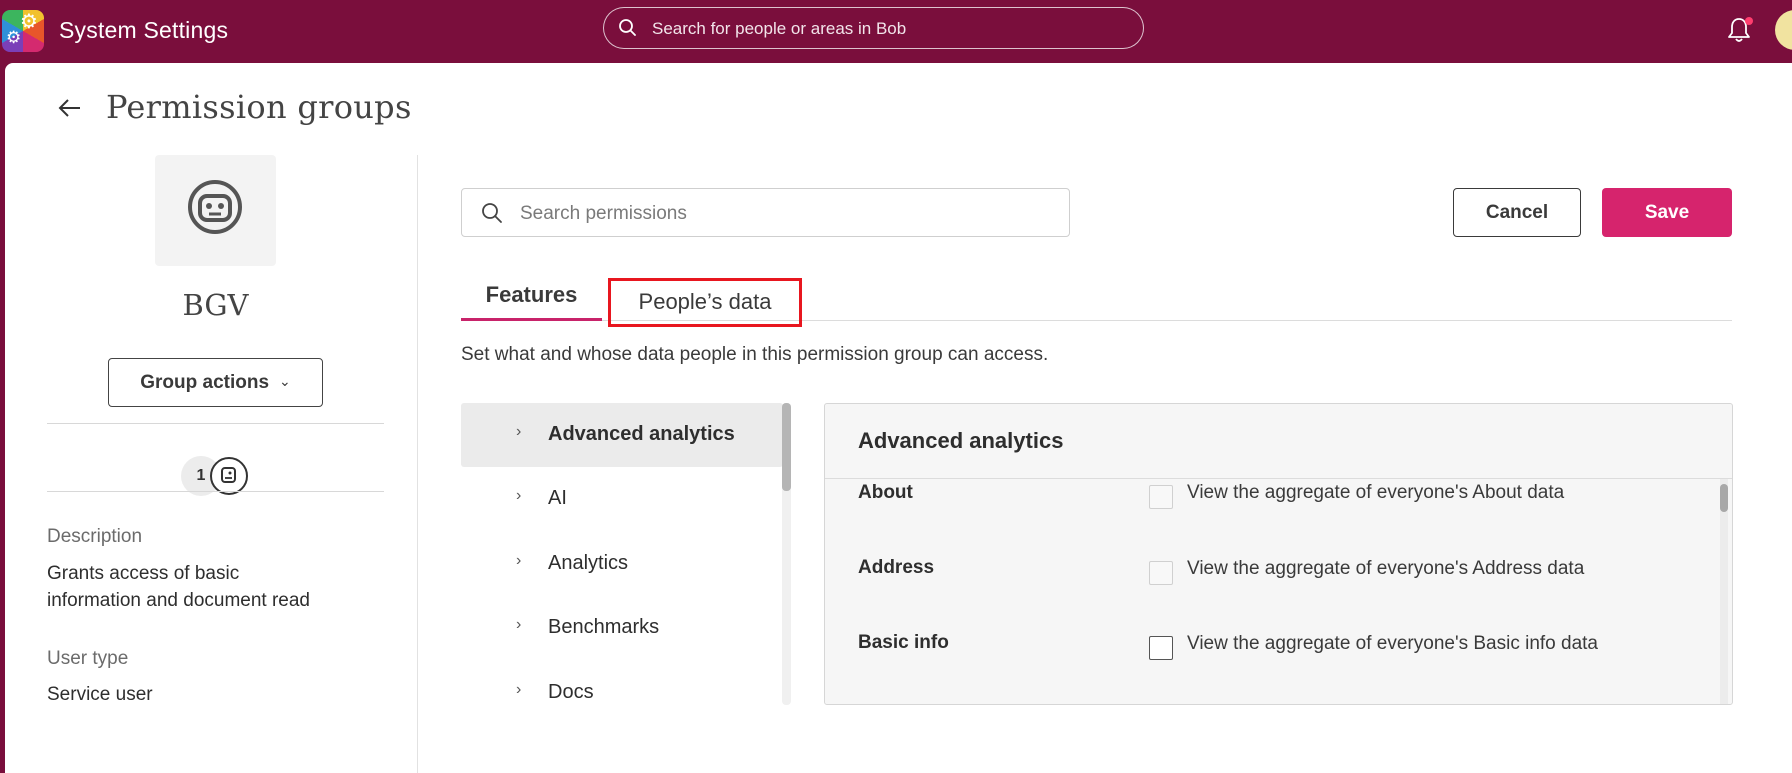 The image size is (1792, 773). What do you see at coordinates (641, 434) in the screenshot?
I see `category-label: Advanced analytics` at bounding box center [641, 434].